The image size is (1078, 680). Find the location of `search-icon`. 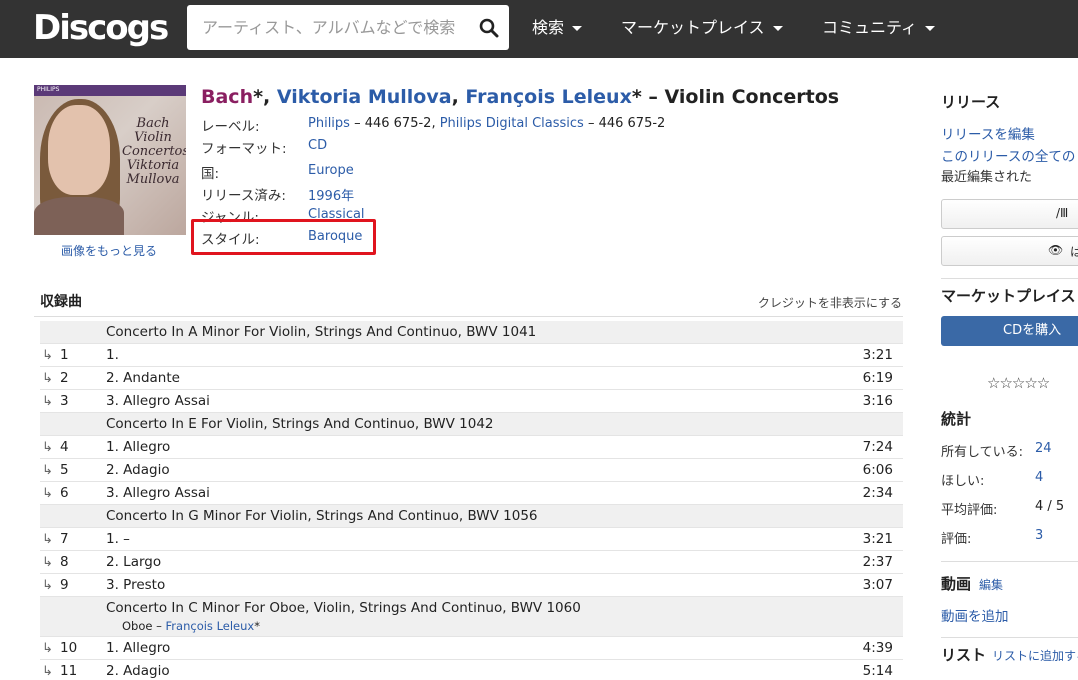

search-icon is located at coordinates (489, 27).